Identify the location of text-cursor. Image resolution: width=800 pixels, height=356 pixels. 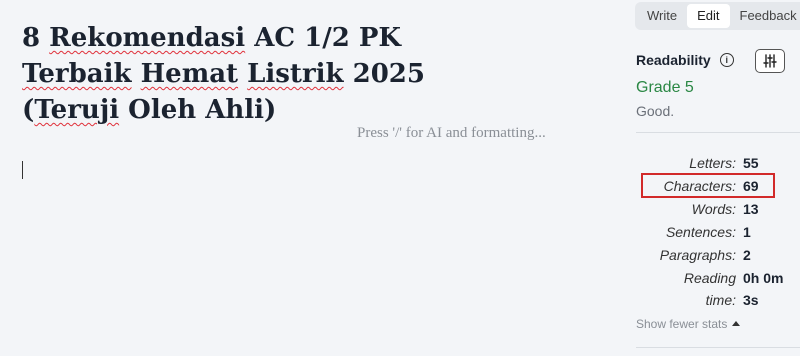
(22, 170).